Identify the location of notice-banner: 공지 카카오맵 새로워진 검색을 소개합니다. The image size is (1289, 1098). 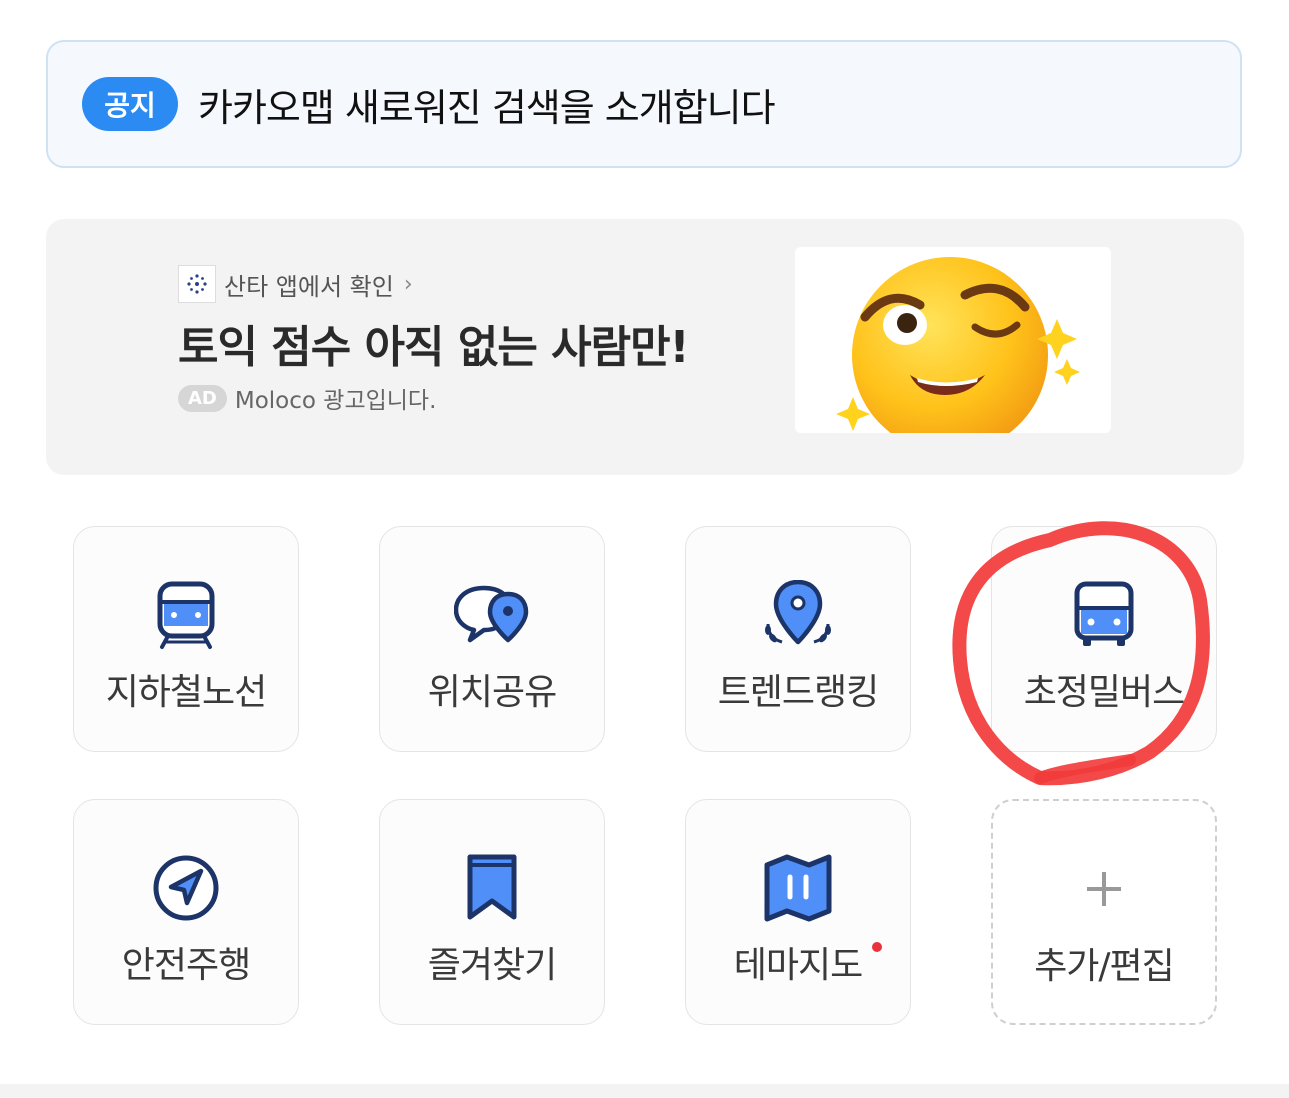
(644, 104).